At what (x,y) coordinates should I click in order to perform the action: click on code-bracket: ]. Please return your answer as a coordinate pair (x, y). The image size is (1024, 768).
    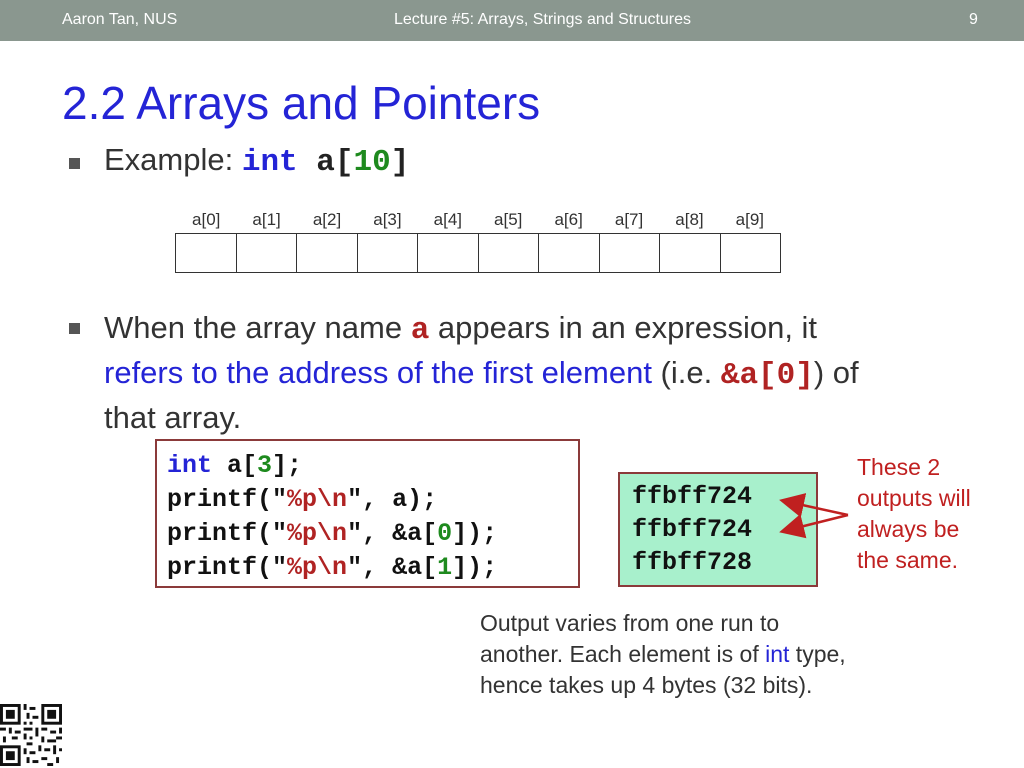
    Looking at the image, I should click on (400, 162).